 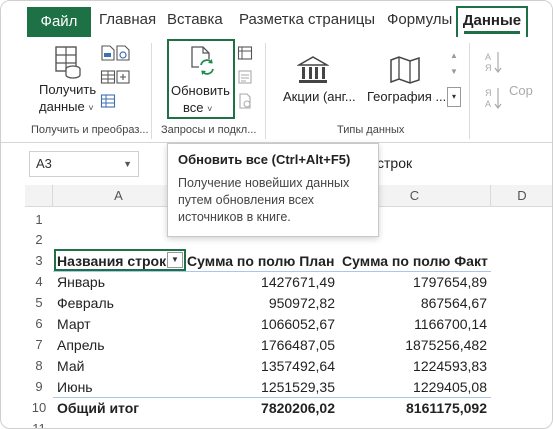 What do you see at coordinates (307, 19) in the screenshot?
I see `tab-page-layout: Разметка страницы` at bounding box center [307, 19].